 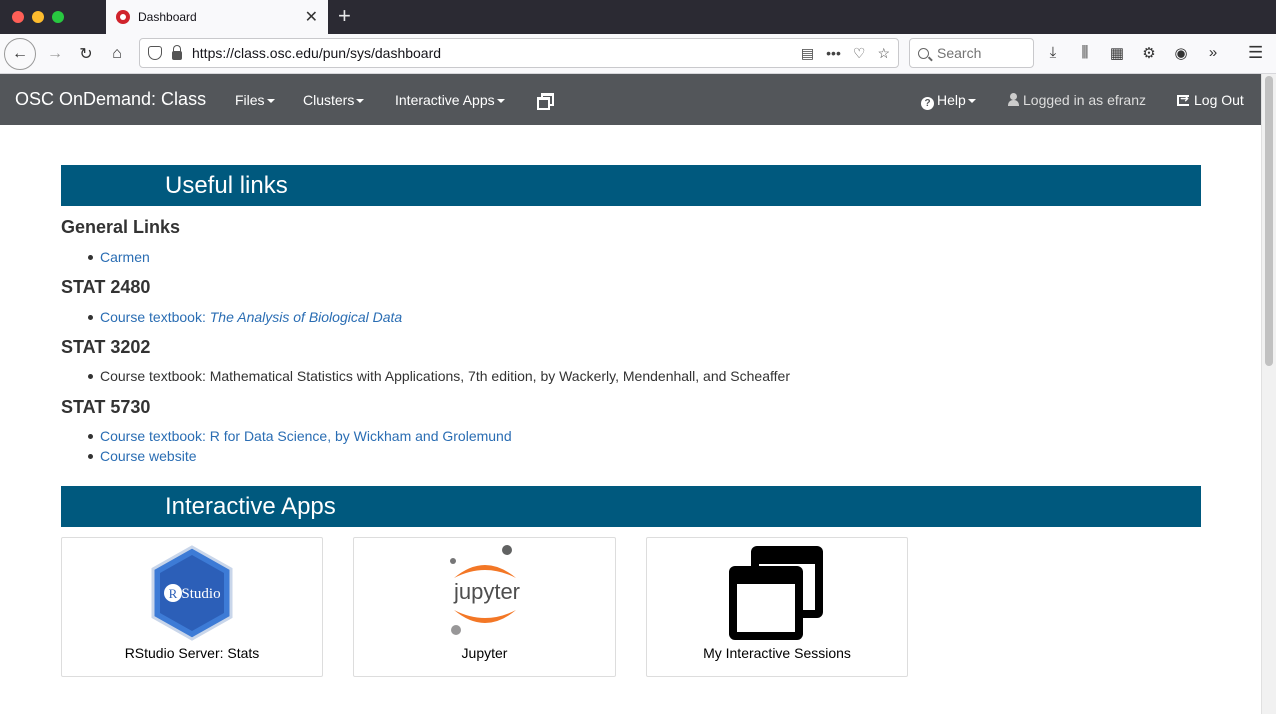 I want to click on bookmark-star-icon: ☆, so click(x=883, y=53).